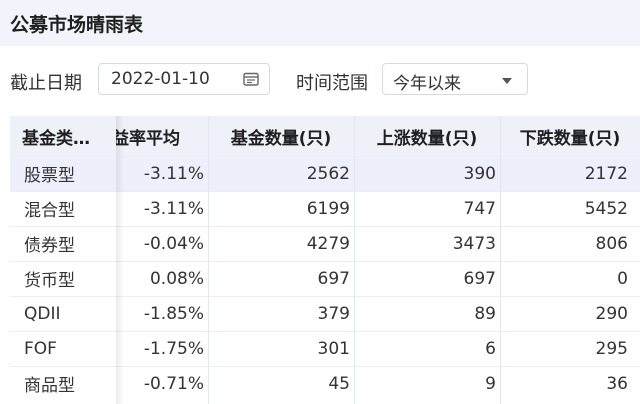  I want to click on column-header-avg-return: 益率平均, so click(162, 136).